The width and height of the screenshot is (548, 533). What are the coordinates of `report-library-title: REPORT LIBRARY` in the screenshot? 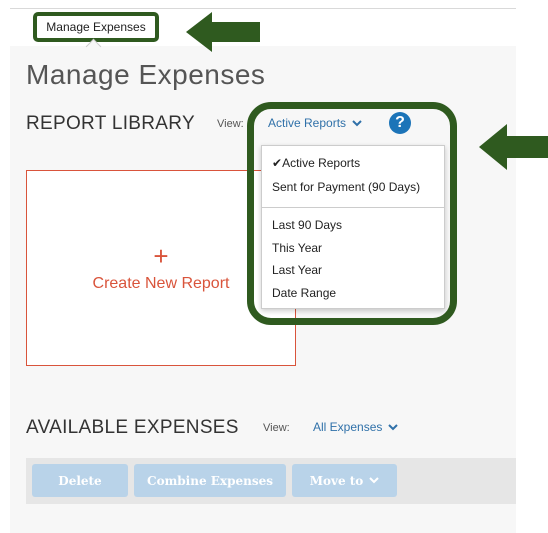 It's located at (110, 123).